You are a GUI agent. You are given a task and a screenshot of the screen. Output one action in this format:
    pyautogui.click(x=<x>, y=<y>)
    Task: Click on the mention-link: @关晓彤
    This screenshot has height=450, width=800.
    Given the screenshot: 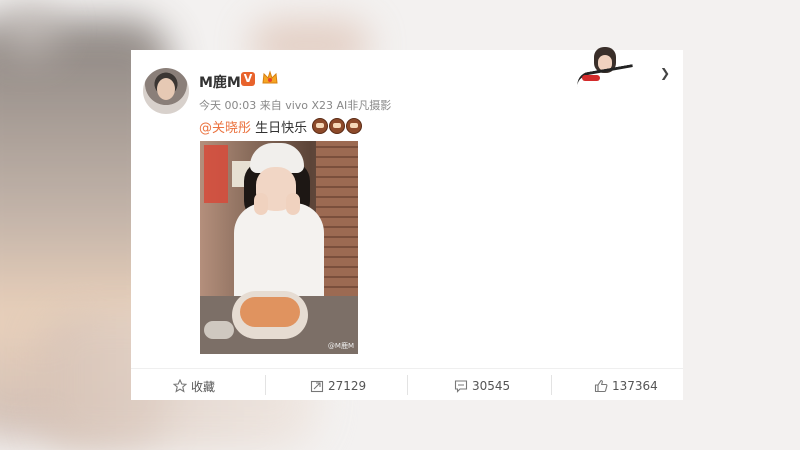 What is the action you would take?
    pyautogui.click(x=225, y=128)
    